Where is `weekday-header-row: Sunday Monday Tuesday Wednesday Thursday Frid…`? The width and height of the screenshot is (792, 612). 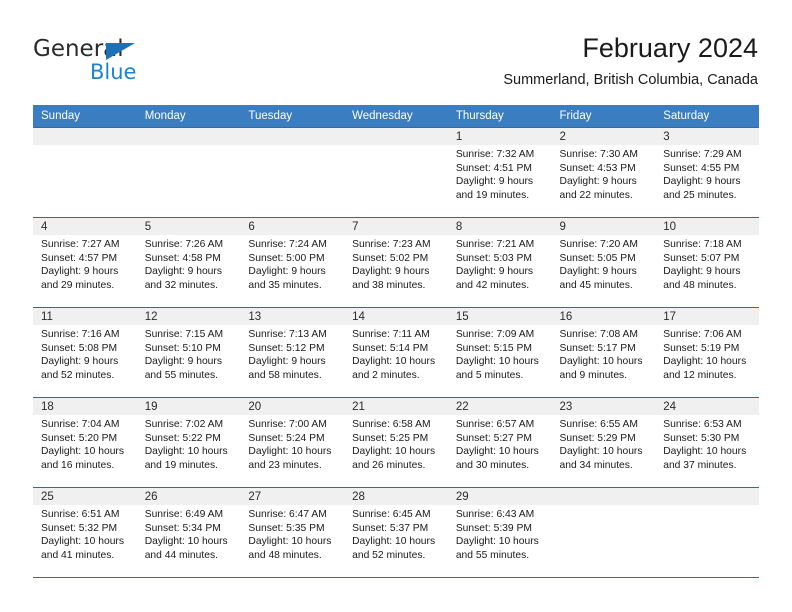 weekday-header-row: Sunday Monday Tuesday Wednesday Thursday Frid… is located at coordinates (396, 116).